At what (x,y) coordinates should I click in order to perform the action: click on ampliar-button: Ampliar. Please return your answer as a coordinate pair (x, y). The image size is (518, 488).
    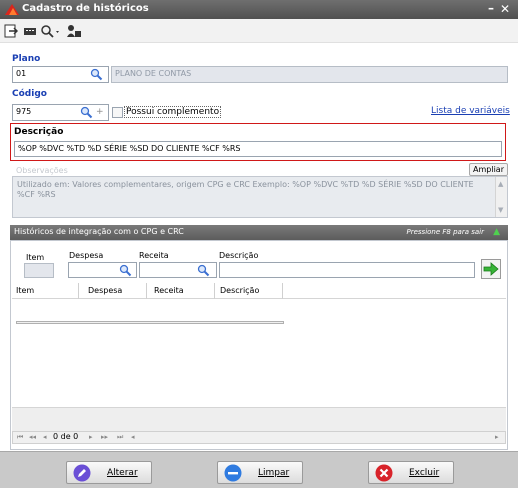
    Looking at the image, I should click on (488, 169).